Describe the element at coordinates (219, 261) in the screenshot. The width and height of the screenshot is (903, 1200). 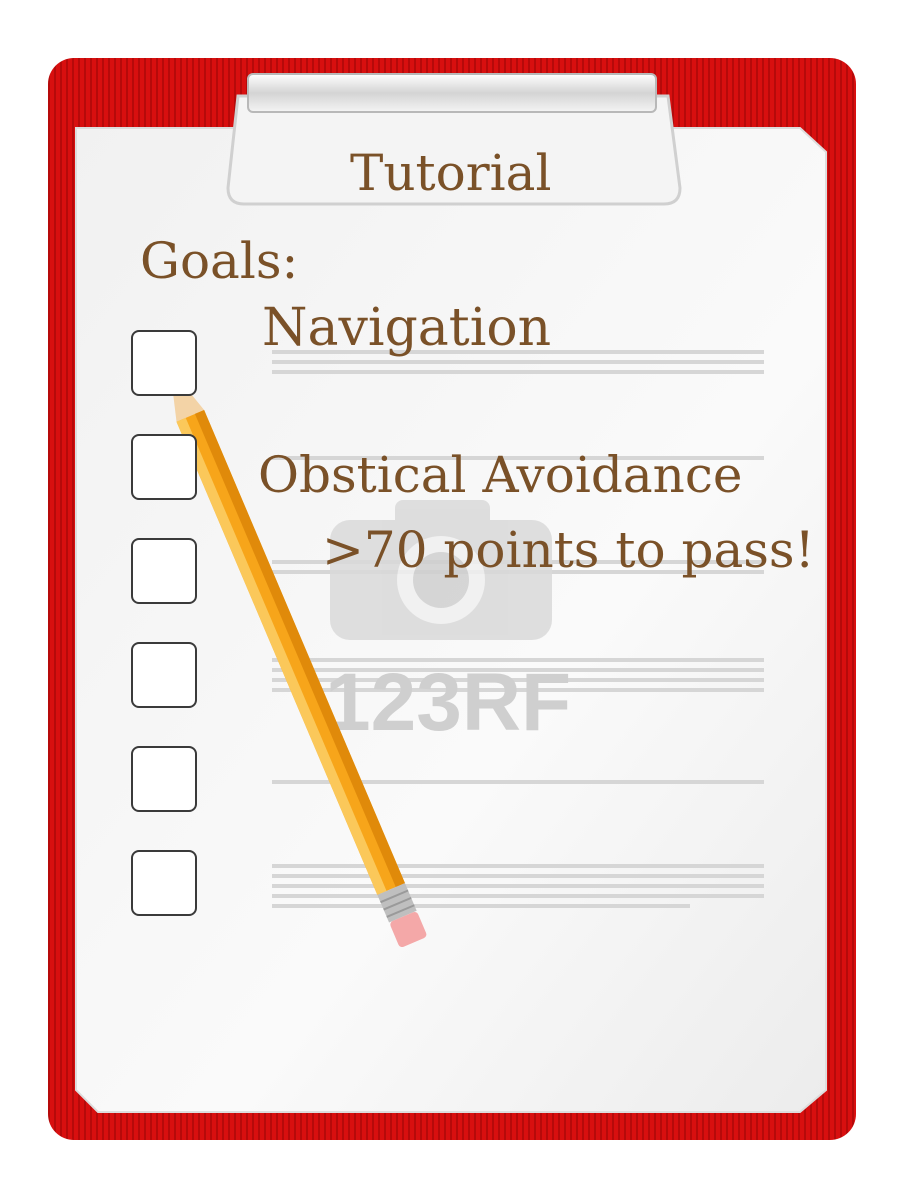
I see `goals-label: Goals:` at that location.